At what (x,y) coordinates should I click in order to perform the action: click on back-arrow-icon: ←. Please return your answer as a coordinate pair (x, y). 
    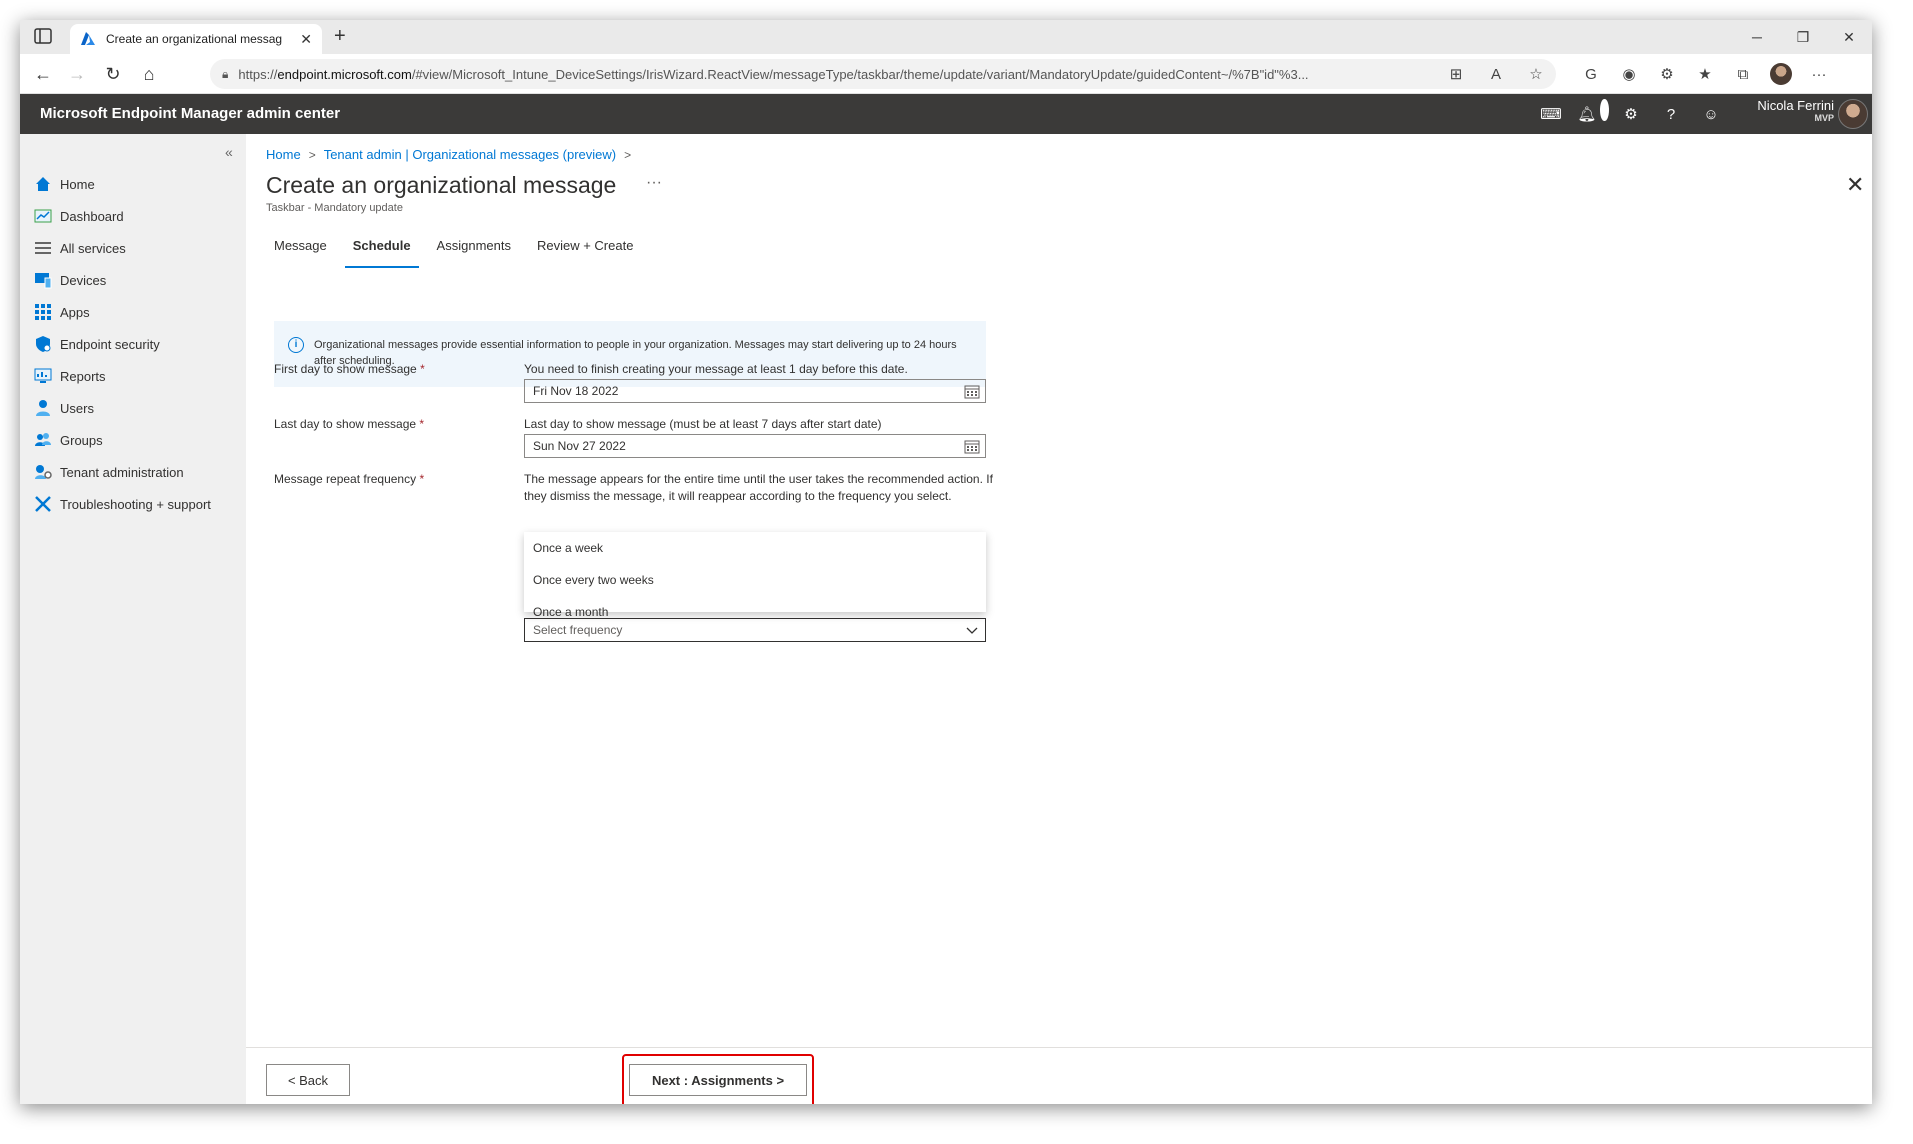
    Looking at the image, I should click on (43, 74).